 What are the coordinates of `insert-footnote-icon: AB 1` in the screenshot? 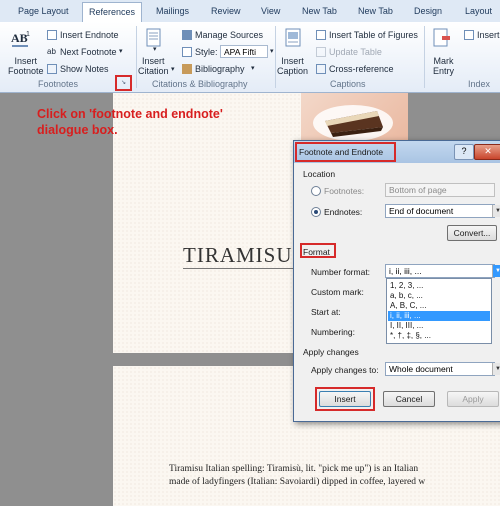 It's located at (21, 39).